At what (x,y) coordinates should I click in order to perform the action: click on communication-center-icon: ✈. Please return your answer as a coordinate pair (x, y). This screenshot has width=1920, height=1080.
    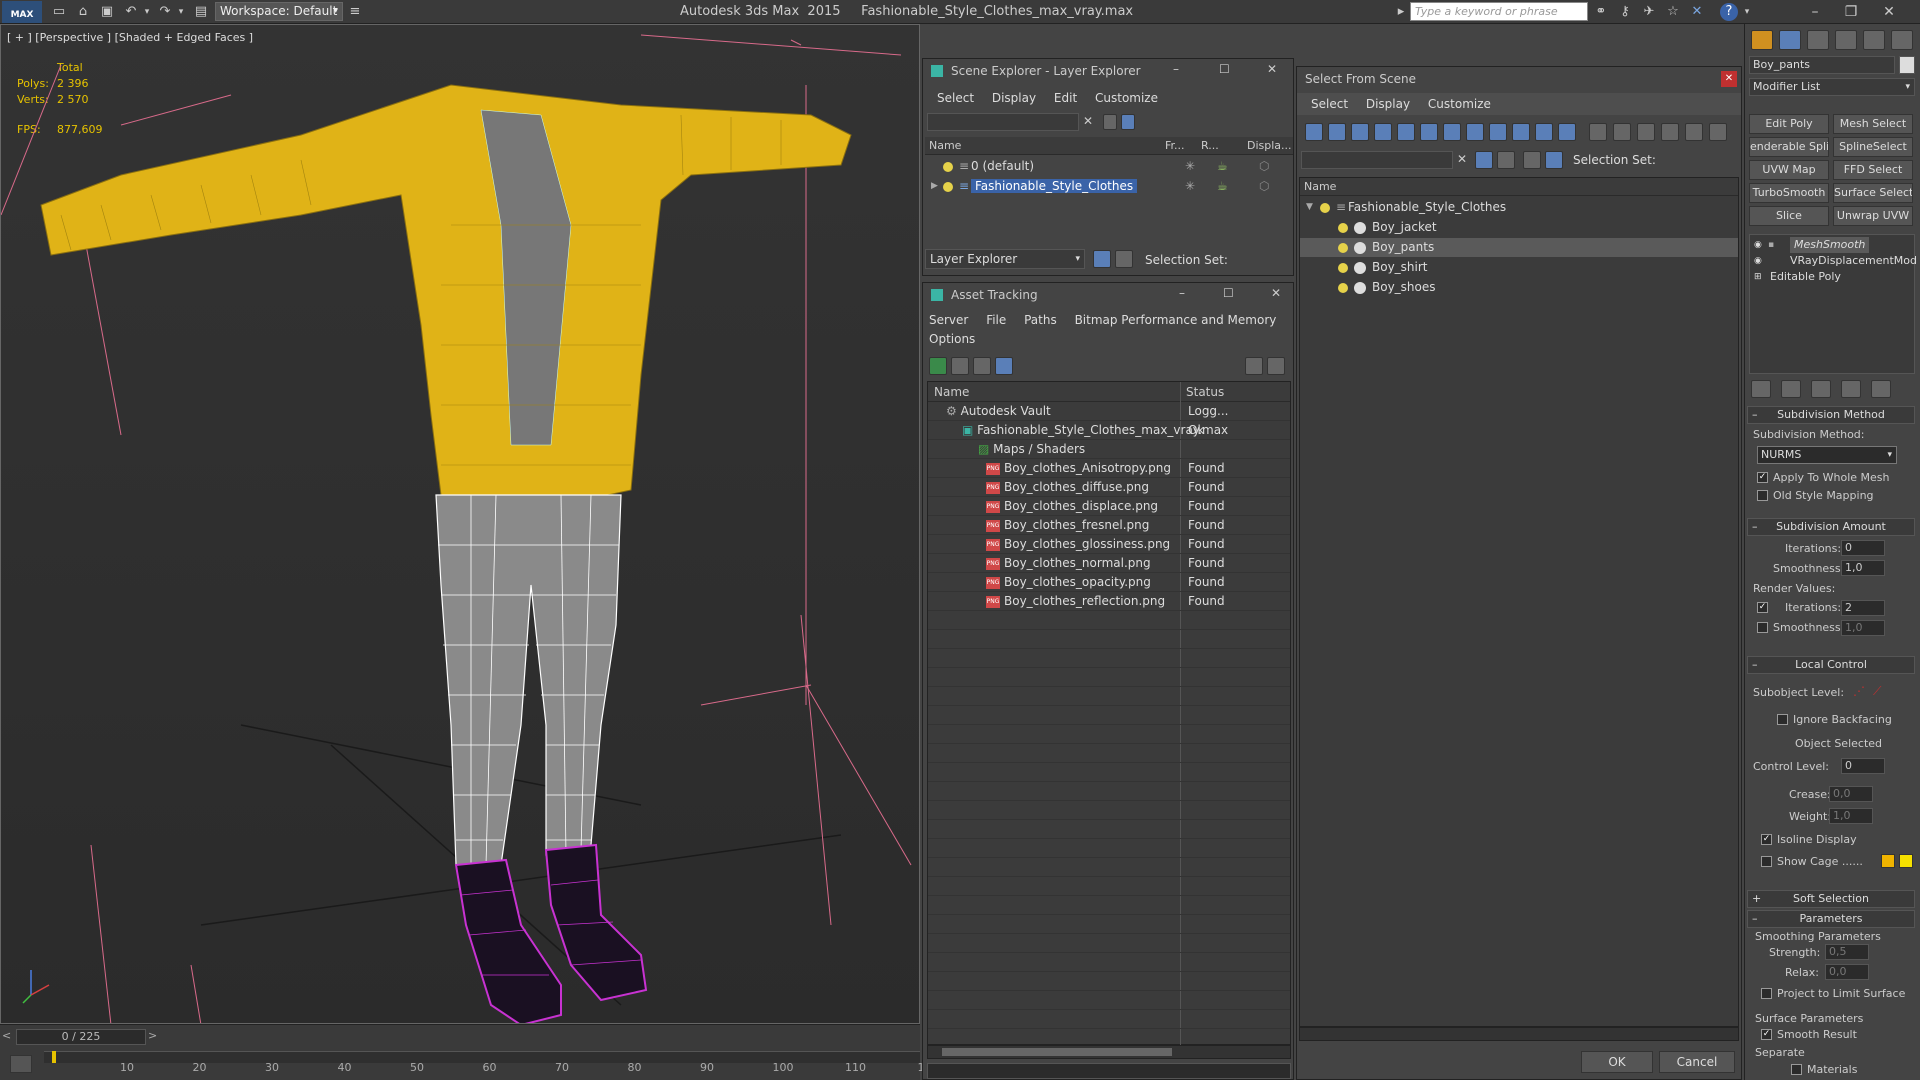
    Looking at the image, I should click on (1649, 12).